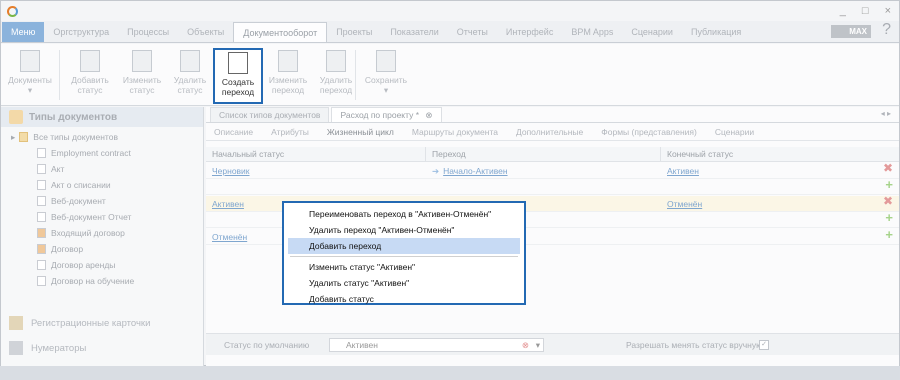 Image resolution: width=900 pixels, height=380 pixels. I want to click on tree-item: Договор, so click(102, 249).